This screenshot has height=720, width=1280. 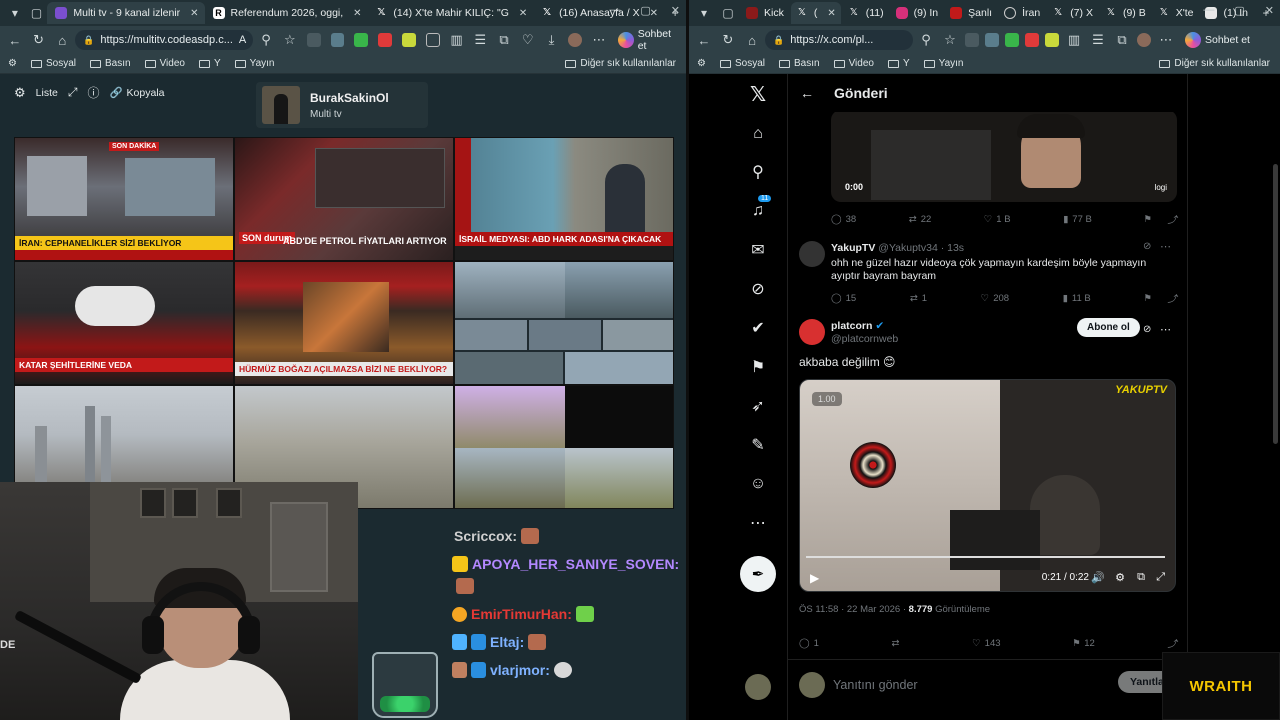 What do you see at coordinates (1239, 10) in the screenshot?
I see `maximize-icon: ▢` at bounding box center [1239, 10].